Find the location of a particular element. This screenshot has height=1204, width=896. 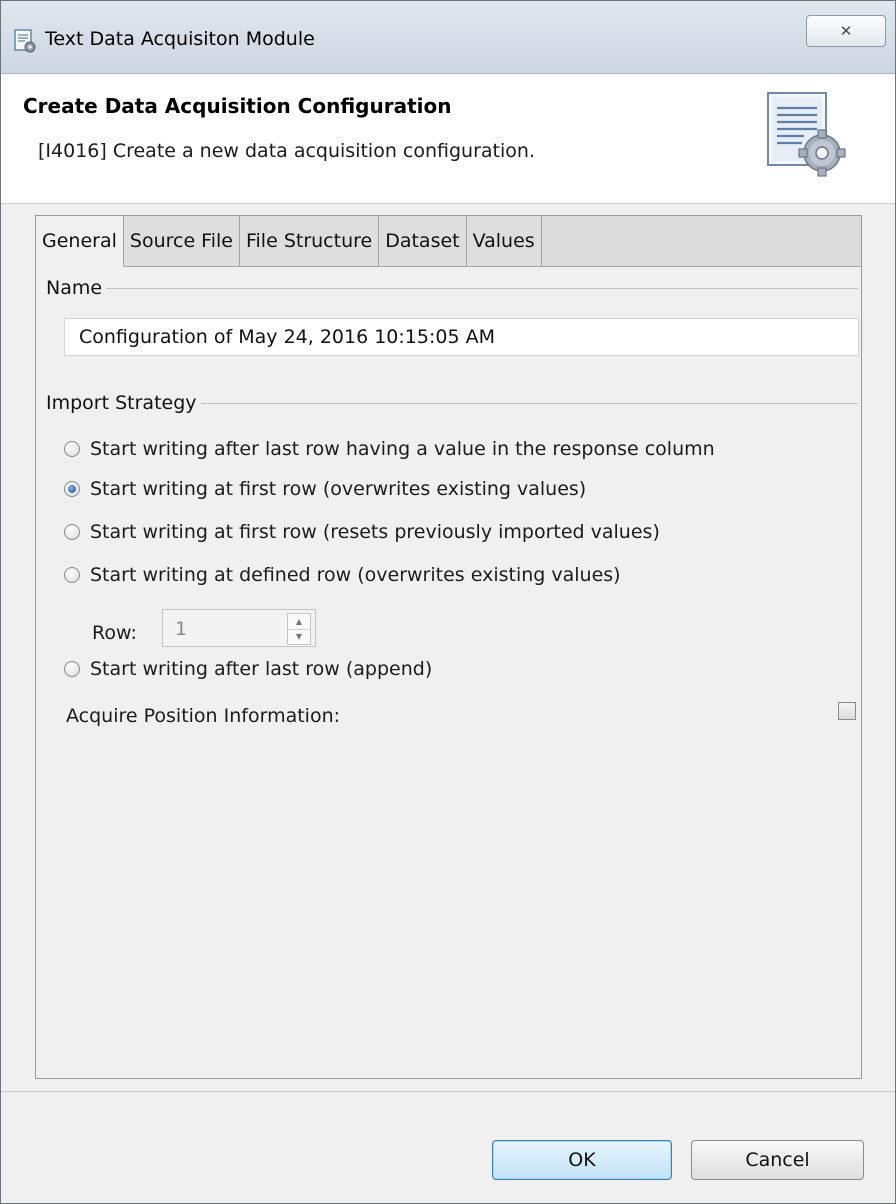

name-group-label: Name is located at coordinates (76, 288).